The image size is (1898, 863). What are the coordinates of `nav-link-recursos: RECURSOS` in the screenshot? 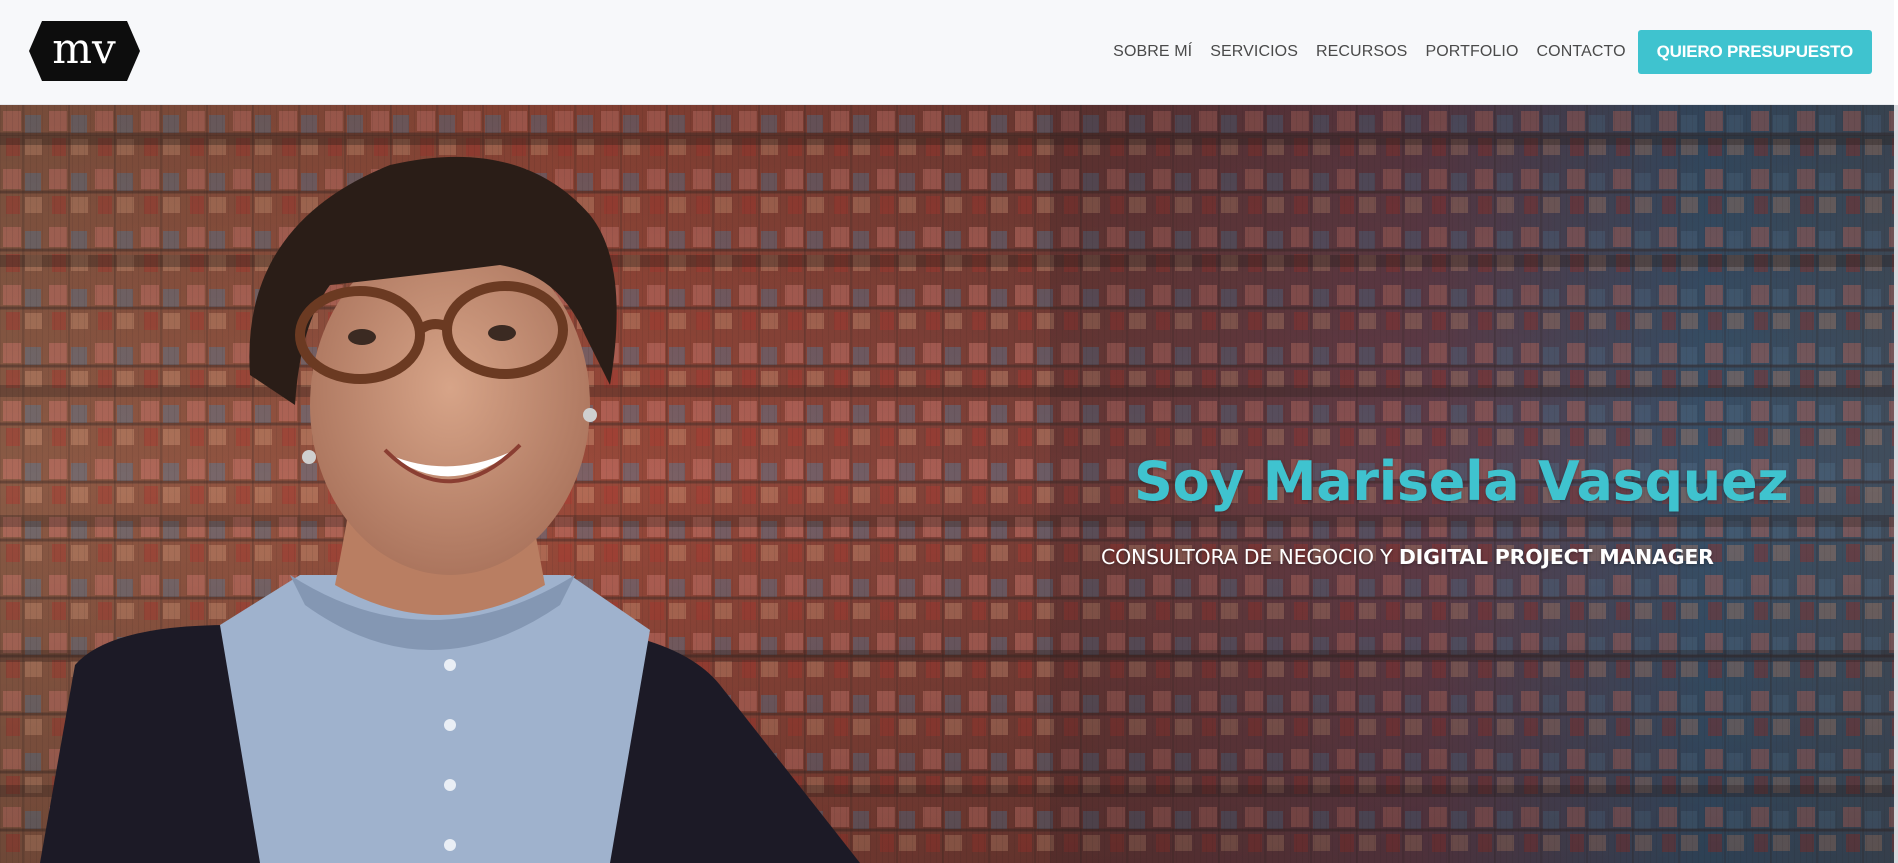 It's located at (1361, 52).